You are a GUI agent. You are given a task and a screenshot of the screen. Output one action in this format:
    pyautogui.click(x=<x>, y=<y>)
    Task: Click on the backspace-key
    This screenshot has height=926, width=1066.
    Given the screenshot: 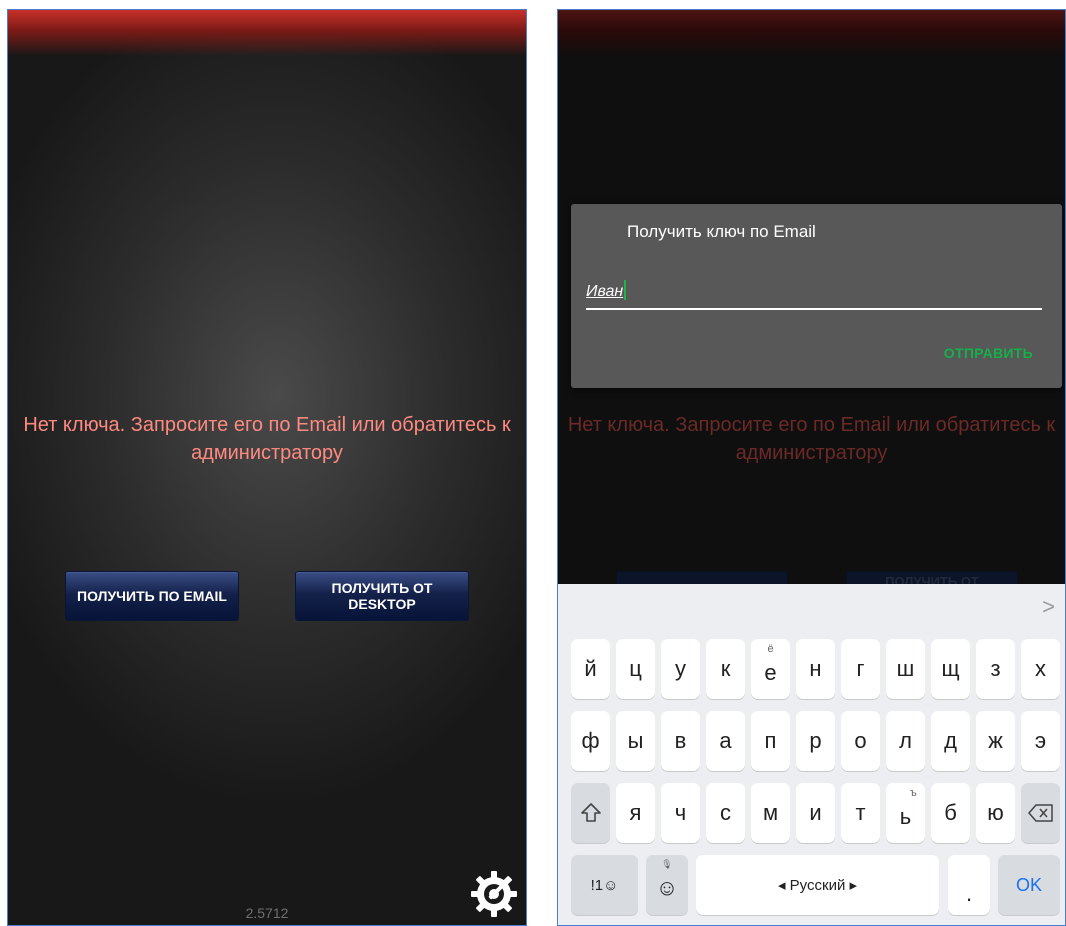 What is the action you would take?
    pyautogui.click(x=1040, y=813)
    